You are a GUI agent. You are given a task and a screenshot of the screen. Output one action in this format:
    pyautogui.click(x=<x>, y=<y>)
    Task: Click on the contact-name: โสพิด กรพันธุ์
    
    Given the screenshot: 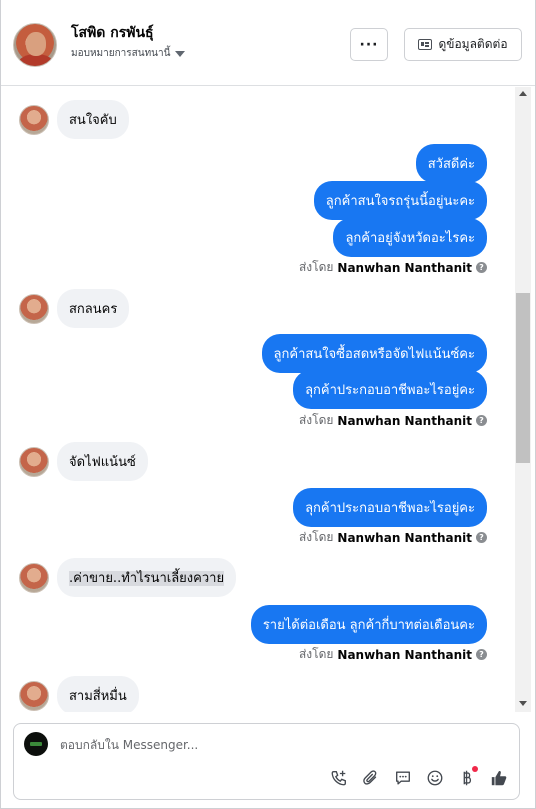 What is the action you would take?
    pyautogui.click(x=112, y=33)
    